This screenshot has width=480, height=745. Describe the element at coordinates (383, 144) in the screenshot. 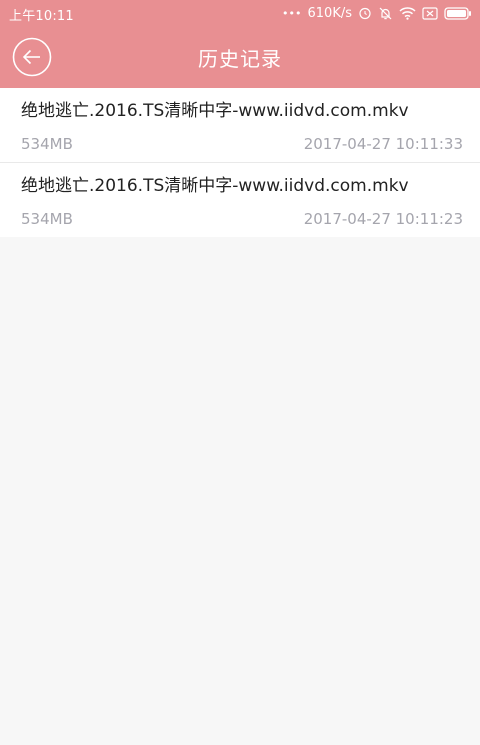

I see `history-item-time: 2017-04-27 10:11:33` at that location.